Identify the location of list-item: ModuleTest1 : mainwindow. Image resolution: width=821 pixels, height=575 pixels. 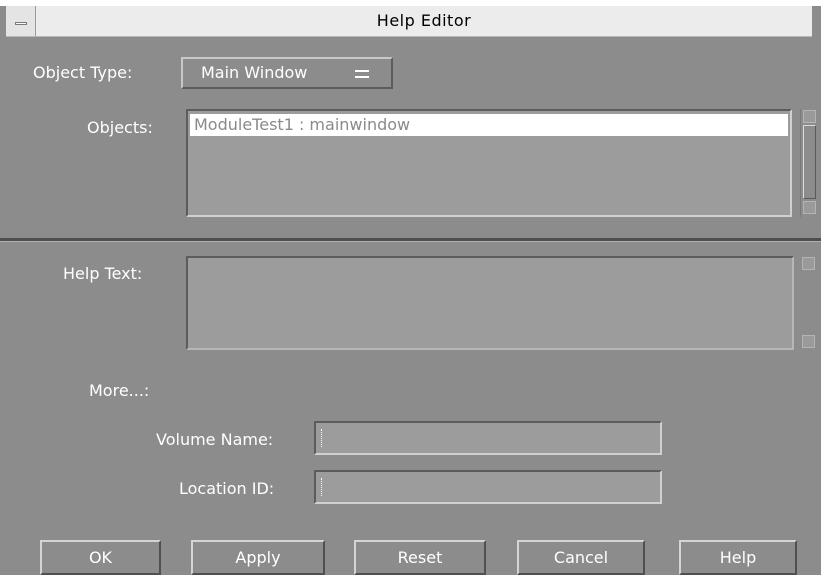
(489, 125).